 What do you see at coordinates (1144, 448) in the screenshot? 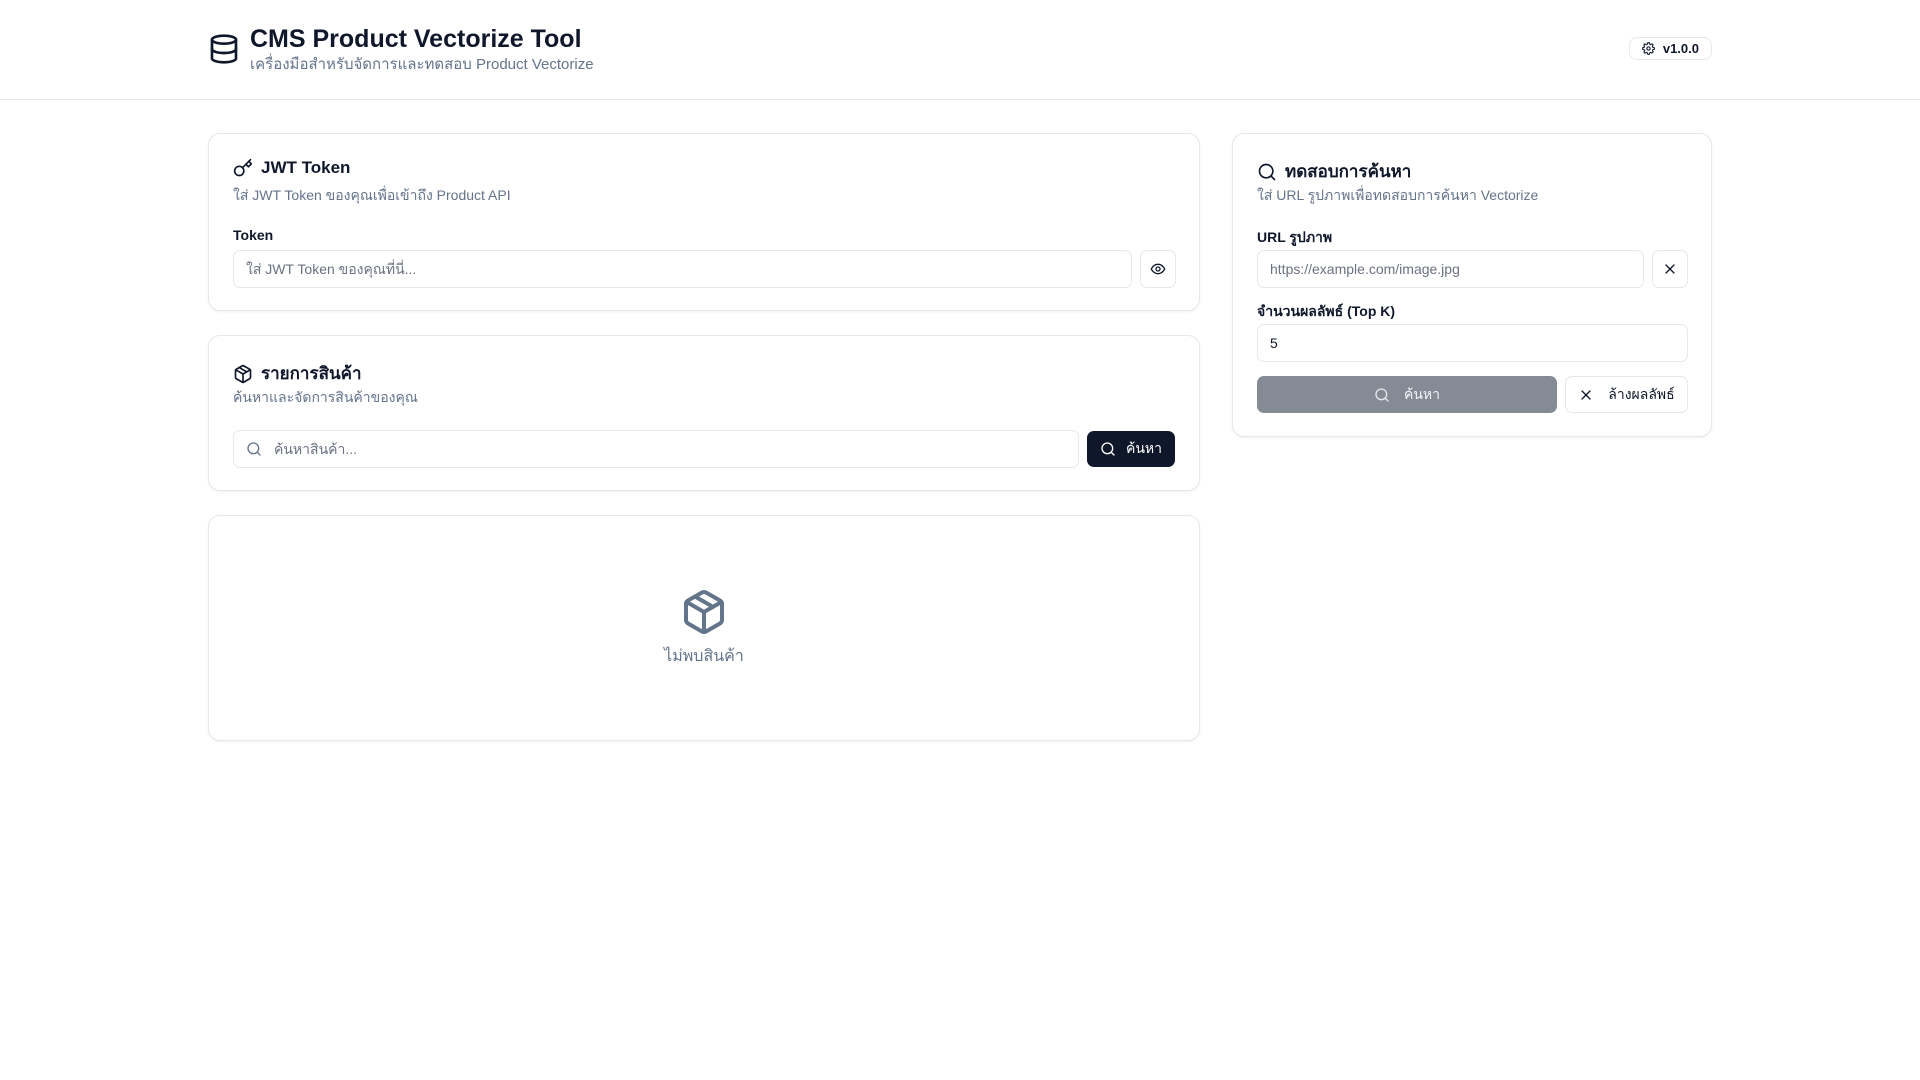
I see `product-search-button-label: ค้นหา` at bounding box center [1144, 448].